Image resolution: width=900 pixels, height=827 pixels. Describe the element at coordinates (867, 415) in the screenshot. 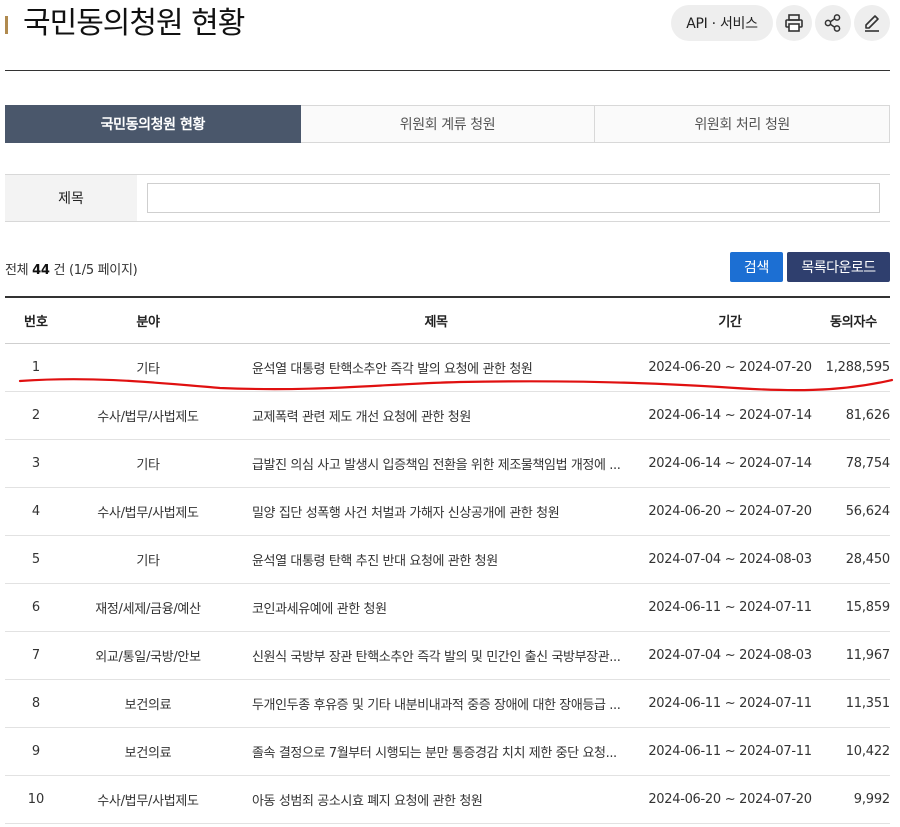

I see `row-agree-count: 81,626` at that location.